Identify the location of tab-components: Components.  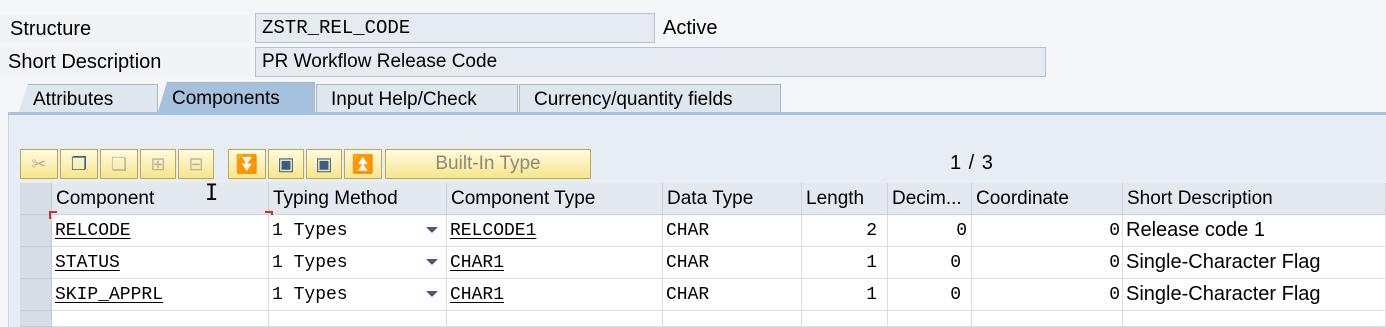
(236, 98).